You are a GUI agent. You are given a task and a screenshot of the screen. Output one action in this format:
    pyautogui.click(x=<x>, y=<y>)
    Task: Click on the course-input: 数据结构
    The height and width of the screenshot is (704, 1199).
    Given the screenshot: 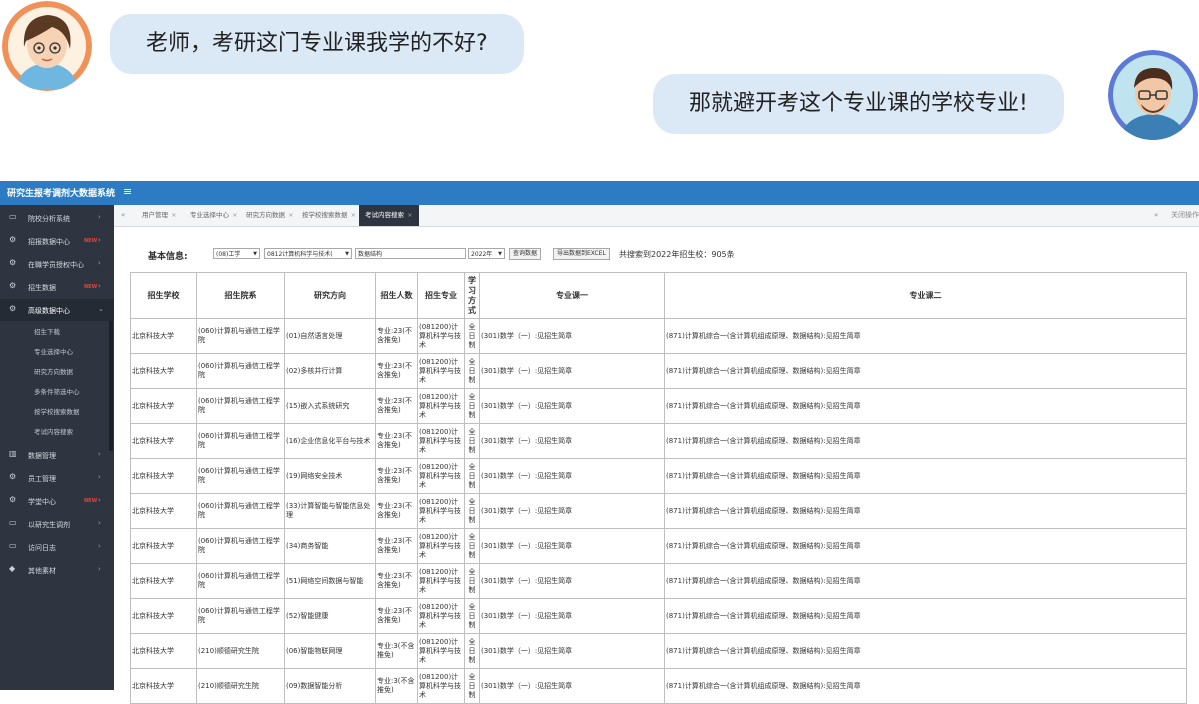 What is the action you would take?
    pyautogui.click(x=410, y=253)
    